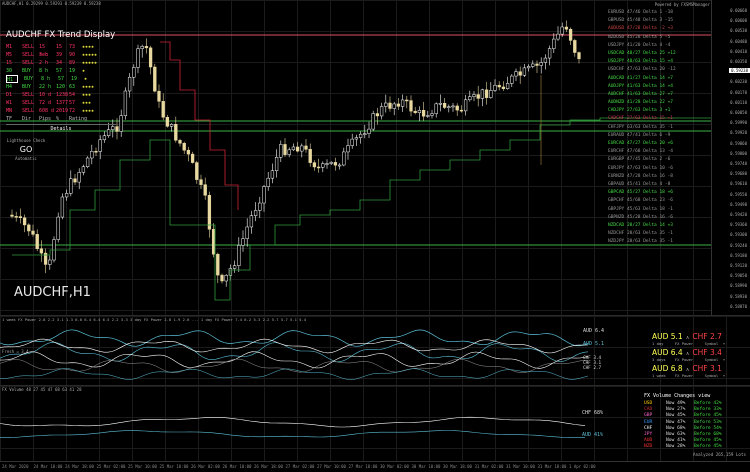 The height and width of the screenshot is (472, 750). Describe the element at coordinates (293, 422) in the screenshot. I see `volume-line-chf` at that location.